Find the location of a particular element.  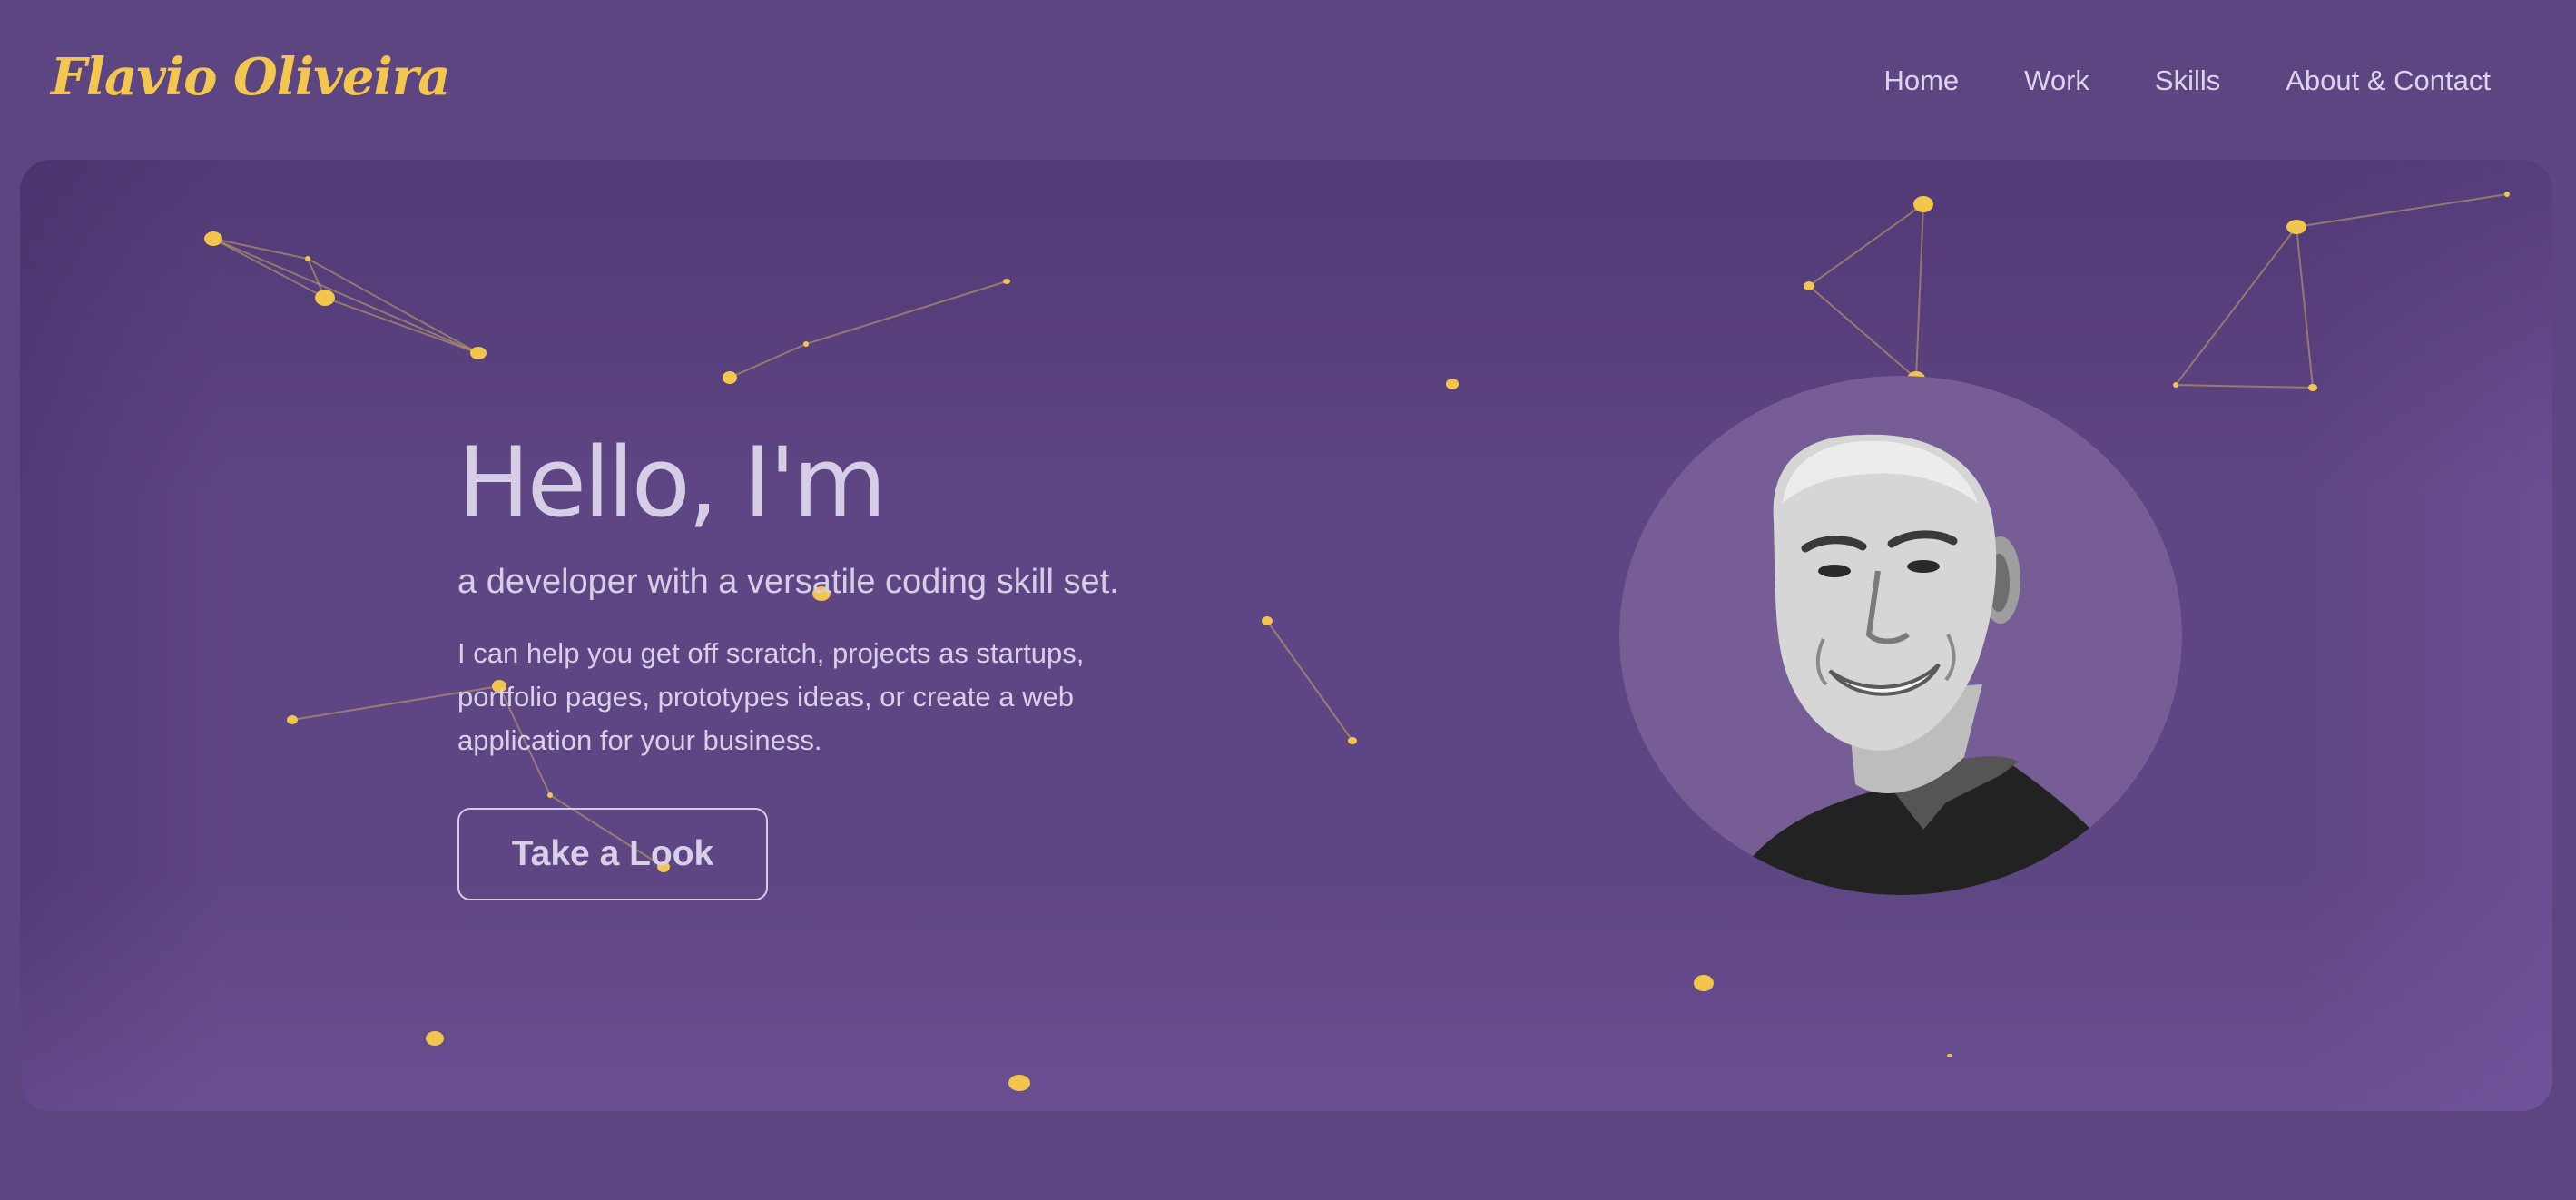

main-nav: Home Work Skills About & Contact is located at coordinates (2187, 81).